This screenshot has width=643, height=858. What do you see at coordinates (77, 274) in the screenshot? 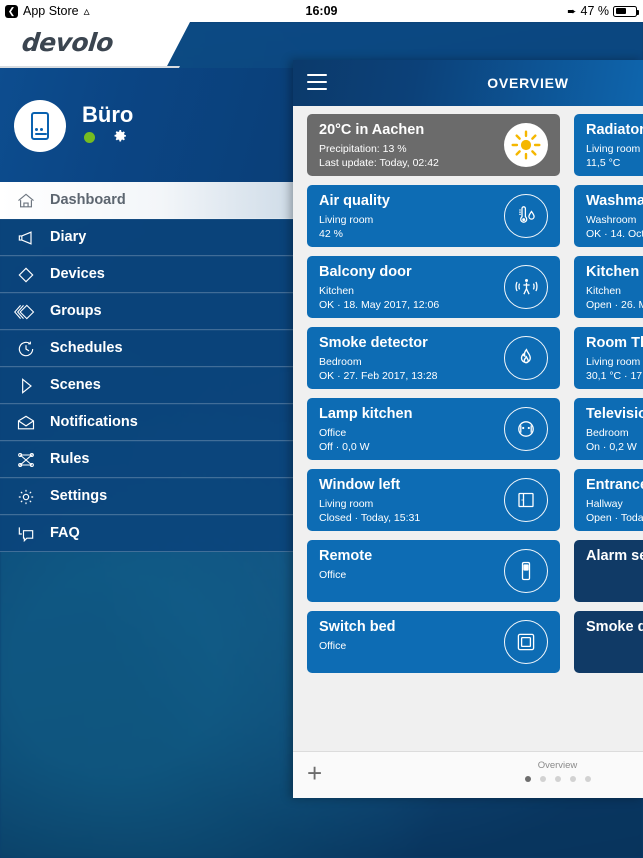
I see `sidebar-item-label: Devices` at bounding box center [77, 274].